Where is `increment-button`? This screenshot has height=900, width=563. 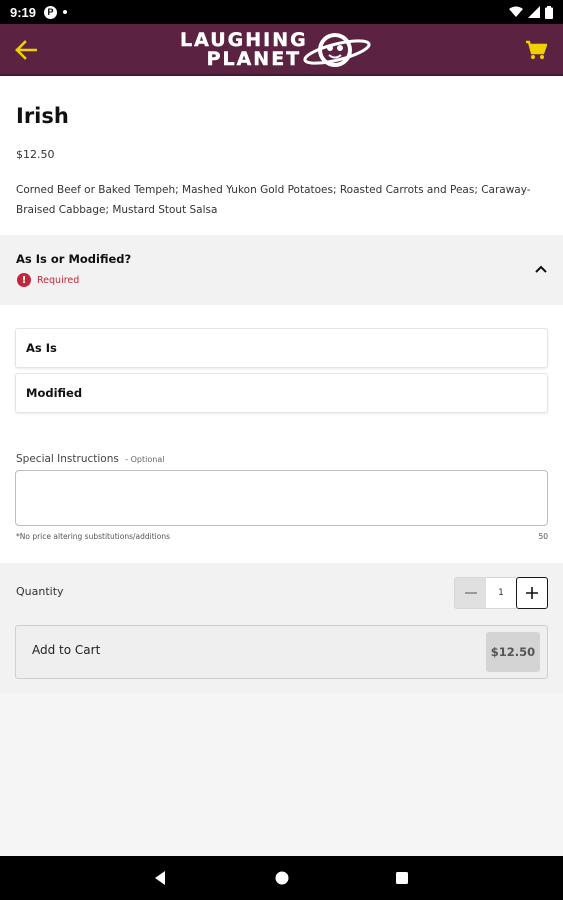 increment-button is located at coordinates (532, 593).